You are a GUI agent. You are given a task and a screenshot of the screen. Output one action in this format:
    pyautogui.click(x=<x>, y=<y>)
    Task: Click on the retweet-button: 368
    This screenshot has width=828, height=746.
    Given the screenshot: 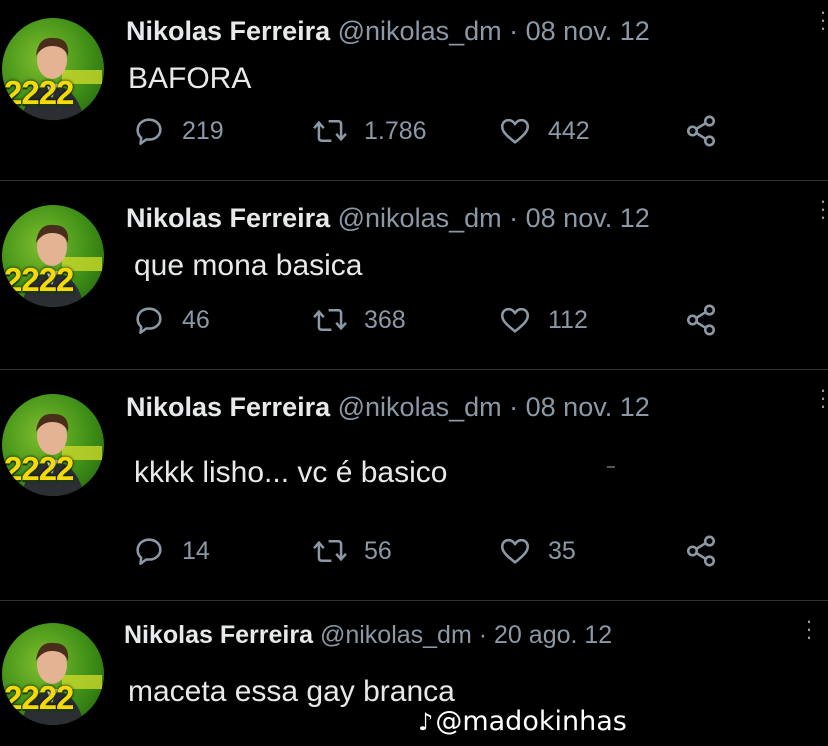 What is the action you would take?
    pyautogui.click(x=359, y=320)
    